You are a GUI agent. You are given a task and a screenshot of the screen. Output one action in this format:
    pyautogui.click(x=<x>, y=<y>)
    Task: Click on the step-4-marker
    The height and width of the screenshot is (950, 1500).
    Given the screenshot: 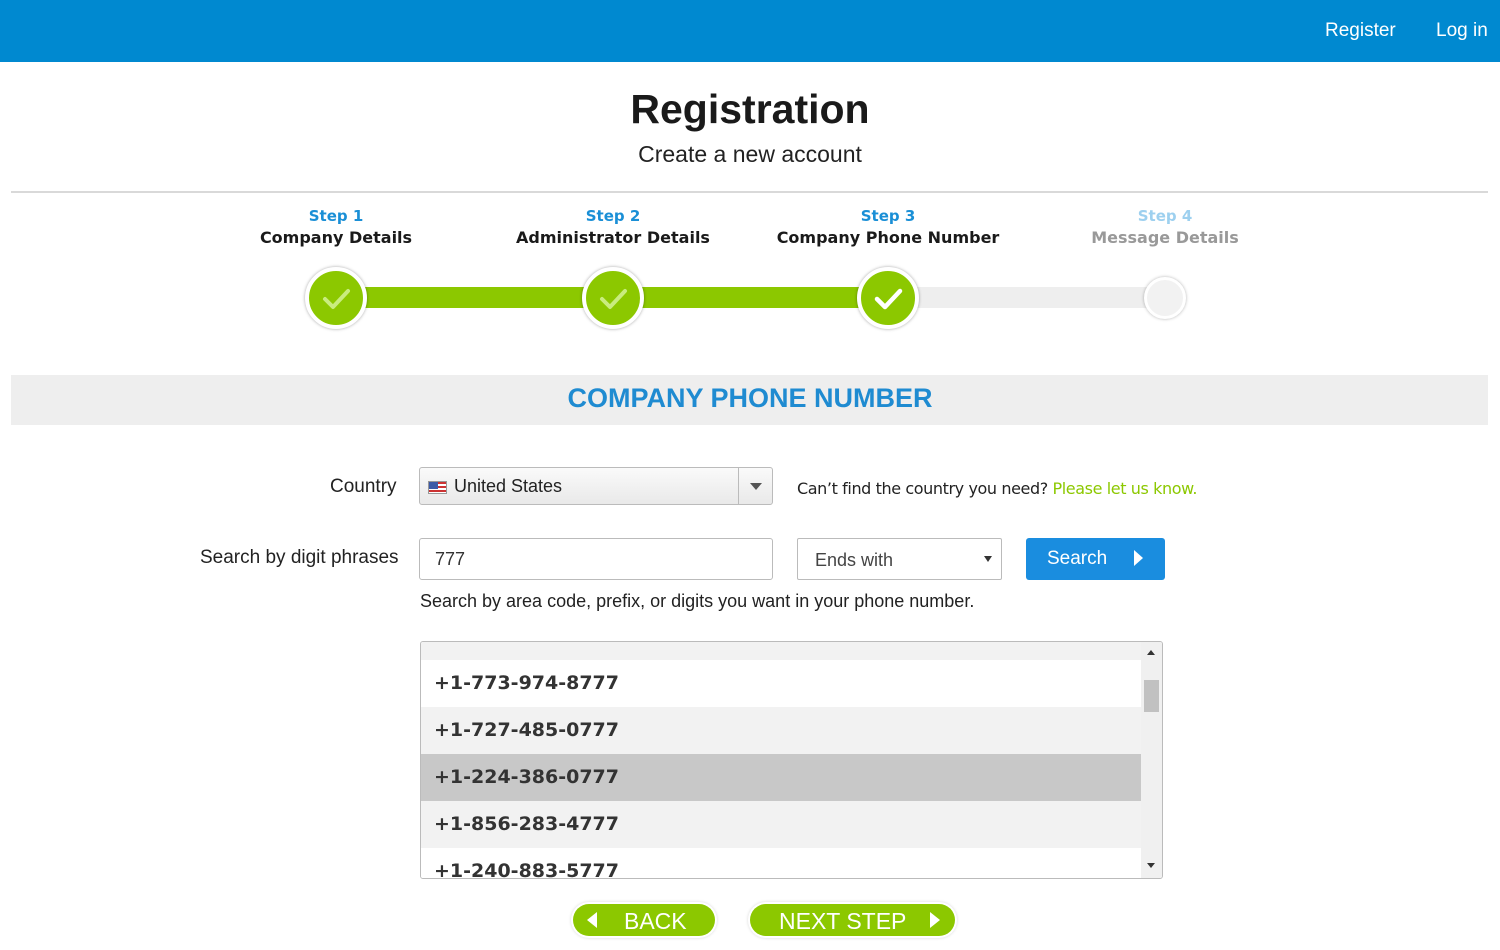 What is the action you would take?
    pyautogui.click(x=1165, y=298)
    